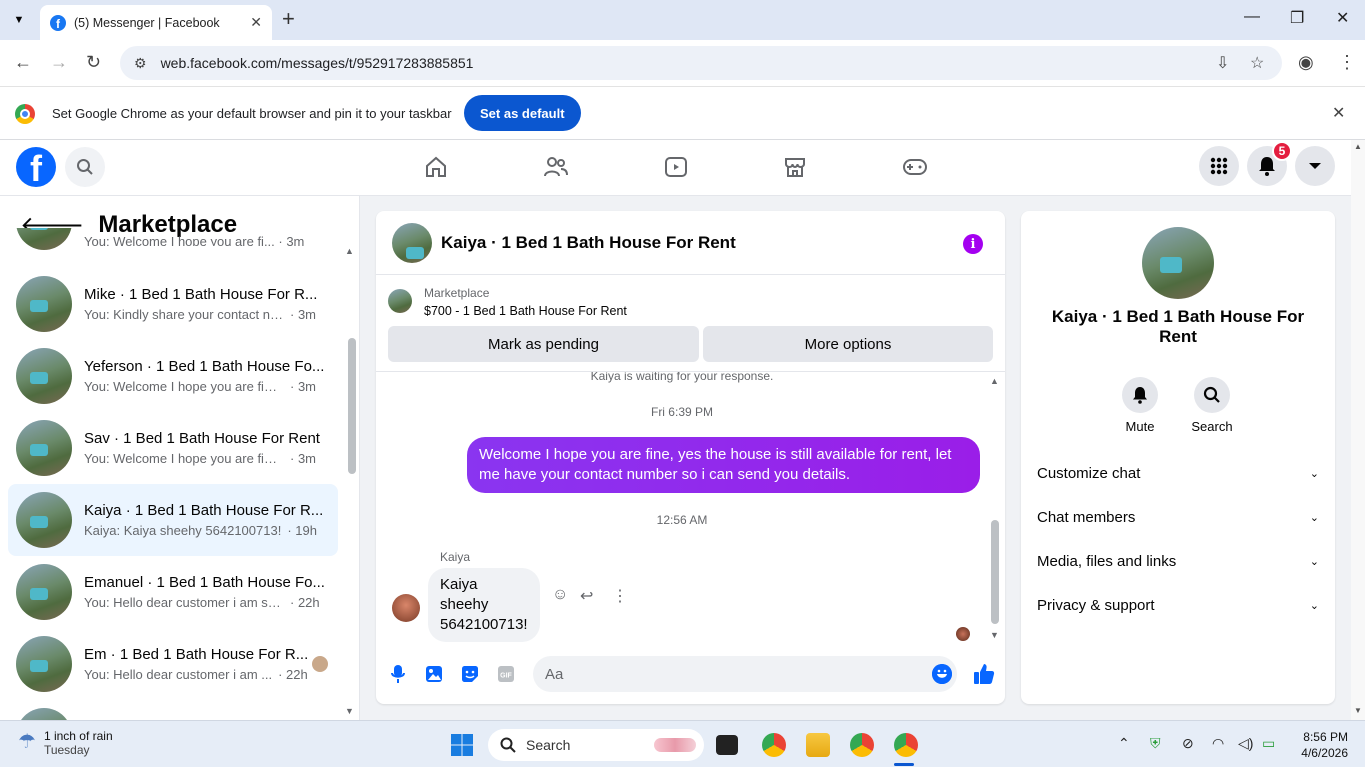  Describe the element at coordinates (727, 745) in the screenshot. I see `task-view-icon` at that location.